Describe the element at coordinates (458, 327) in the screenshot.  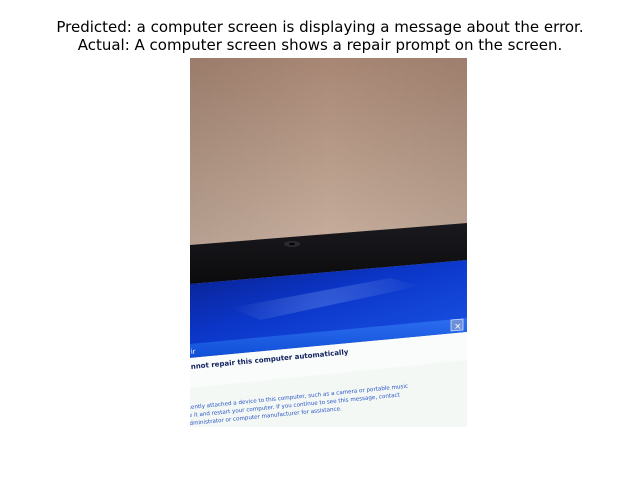
I see `close-icon: ×` at that location.